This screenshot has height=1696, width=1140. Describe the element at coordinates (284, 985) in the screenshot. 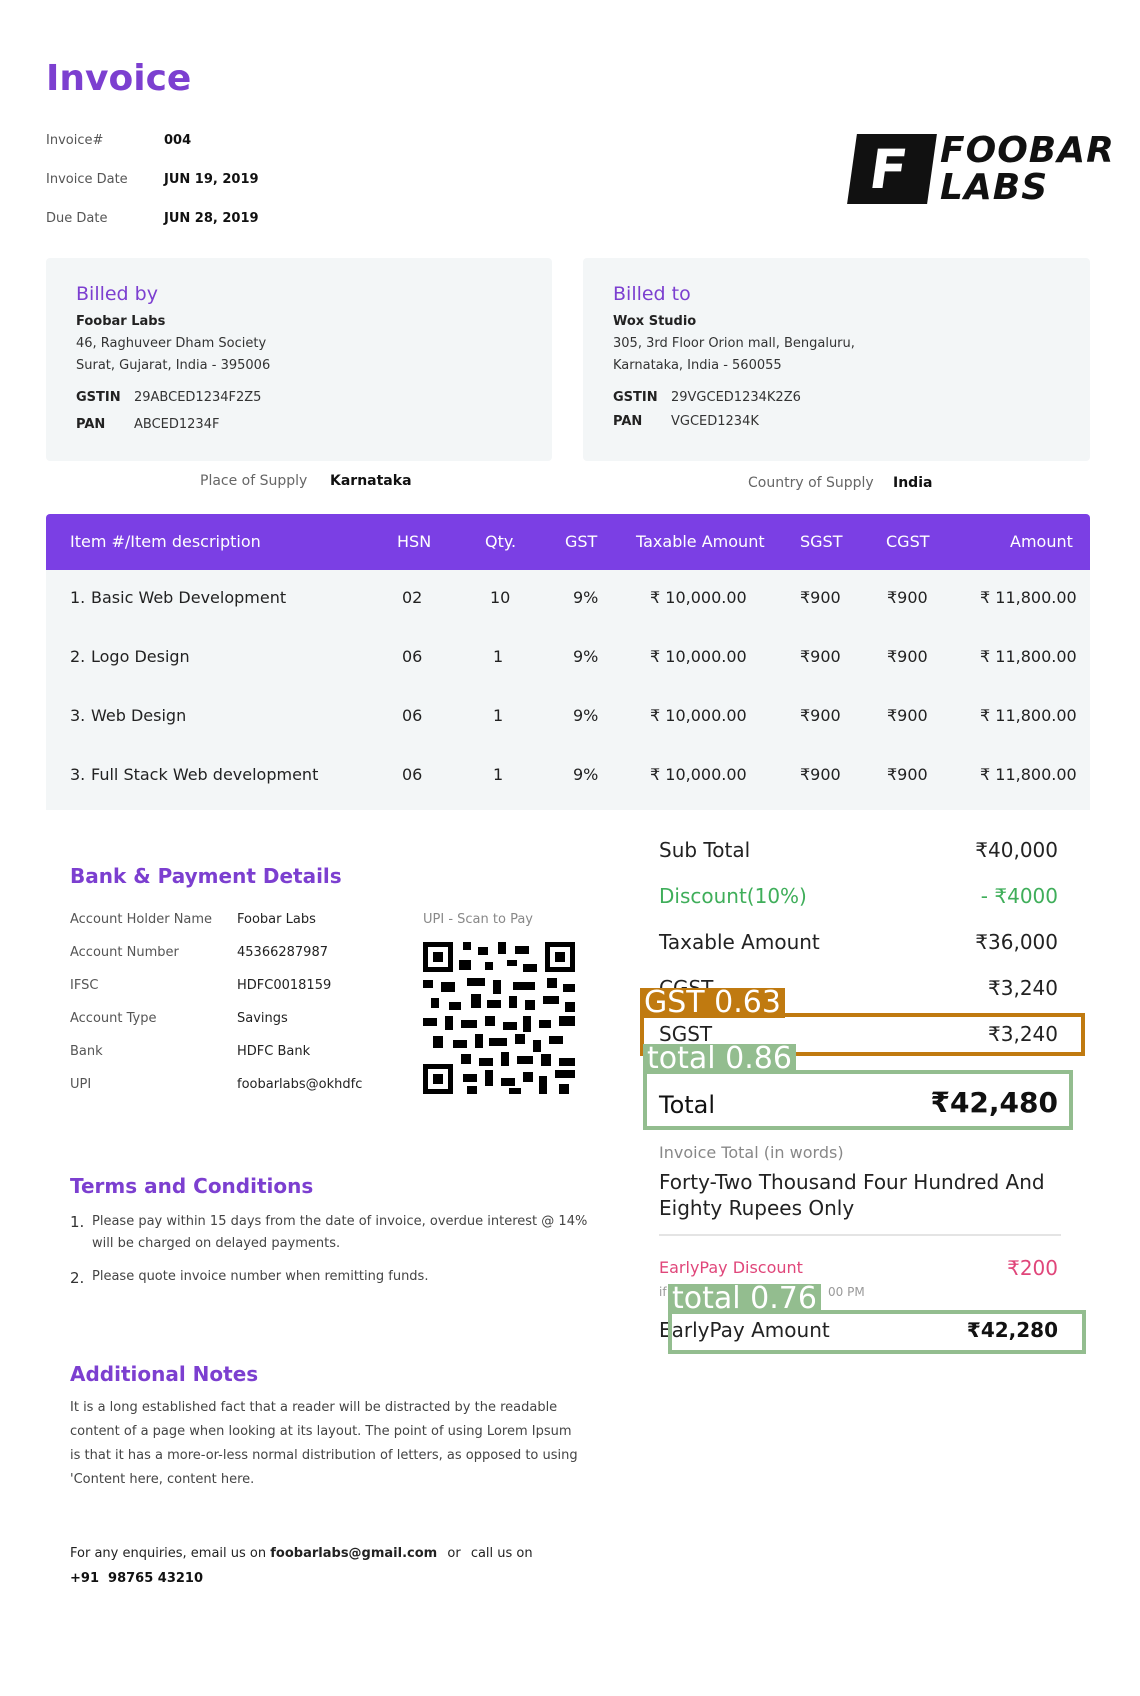

I see `bank-row-value: HDFC0018159` at that location.